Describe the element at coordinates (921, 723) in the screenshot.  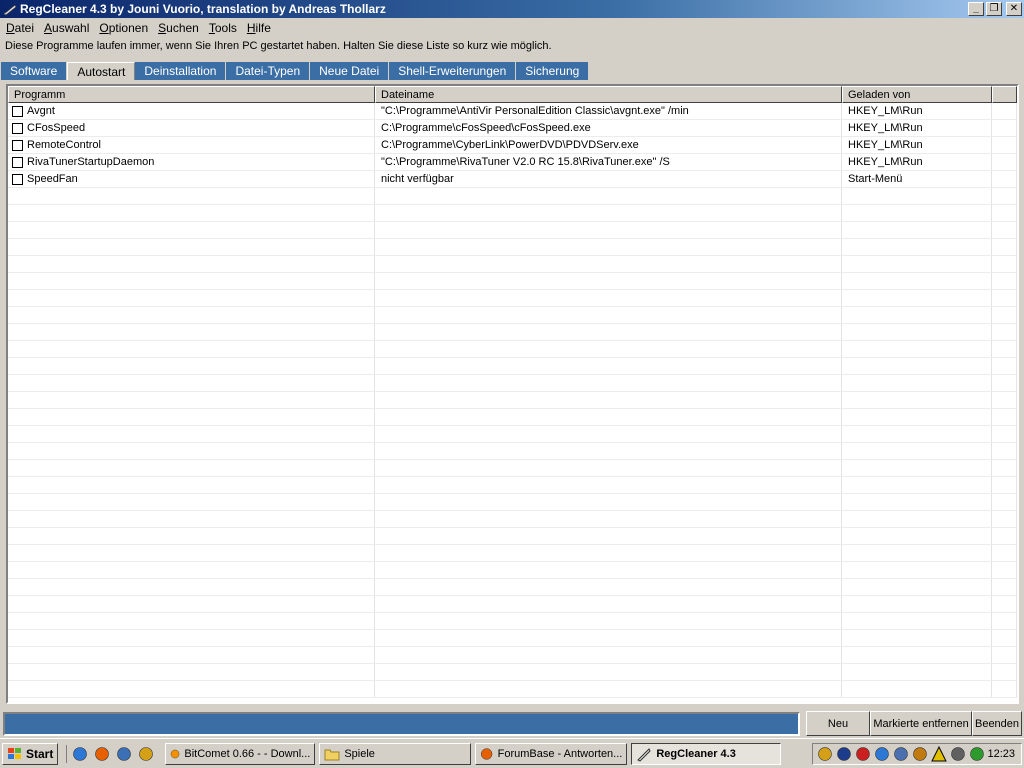
I see `remove-marked-button: Markierte entfernen` at that location.